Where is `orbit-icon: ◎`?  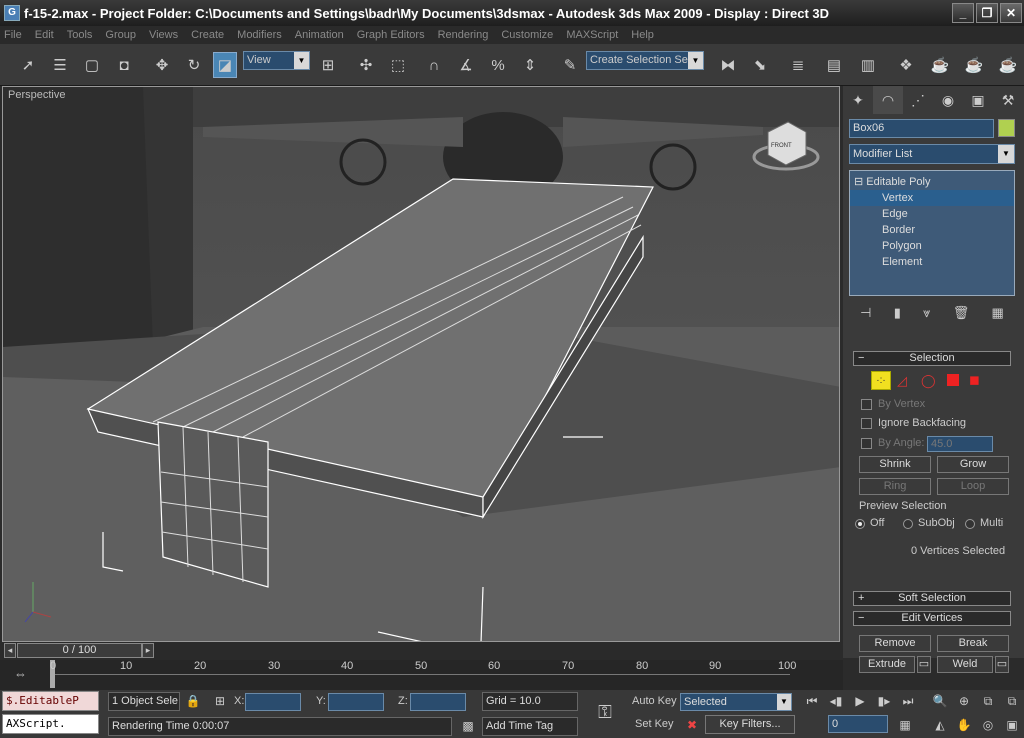
orbit-icon: ◎ is located at coordinates (988, 725).